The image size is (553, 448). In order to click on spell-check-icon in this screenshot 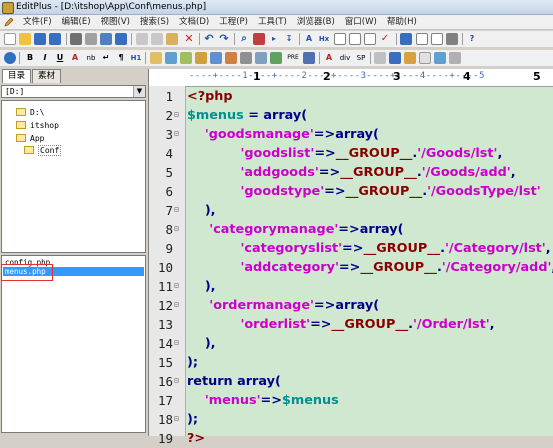, I will do `click(106, 39)`.